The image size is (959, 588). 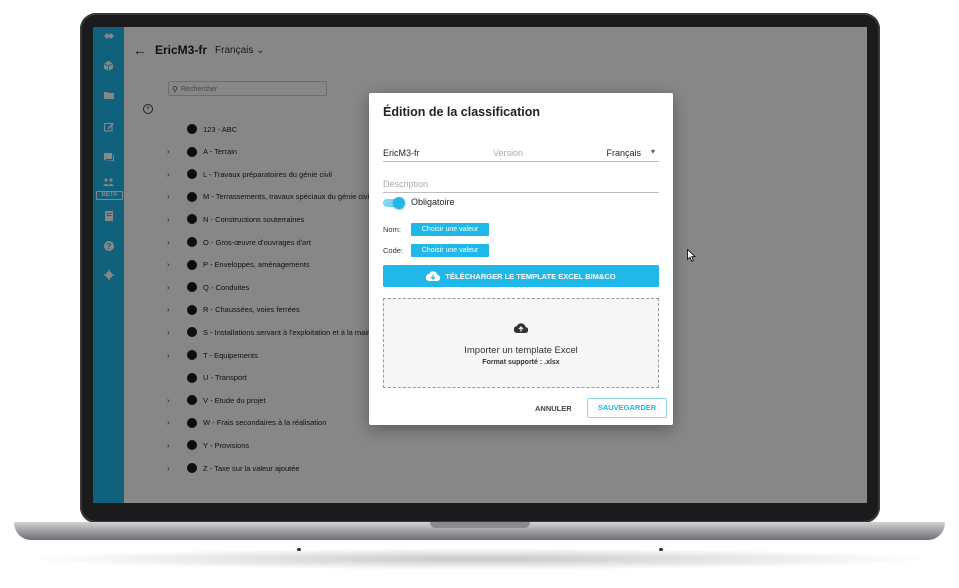 I want to click on toggle-knob, so click(x=399, y=203).